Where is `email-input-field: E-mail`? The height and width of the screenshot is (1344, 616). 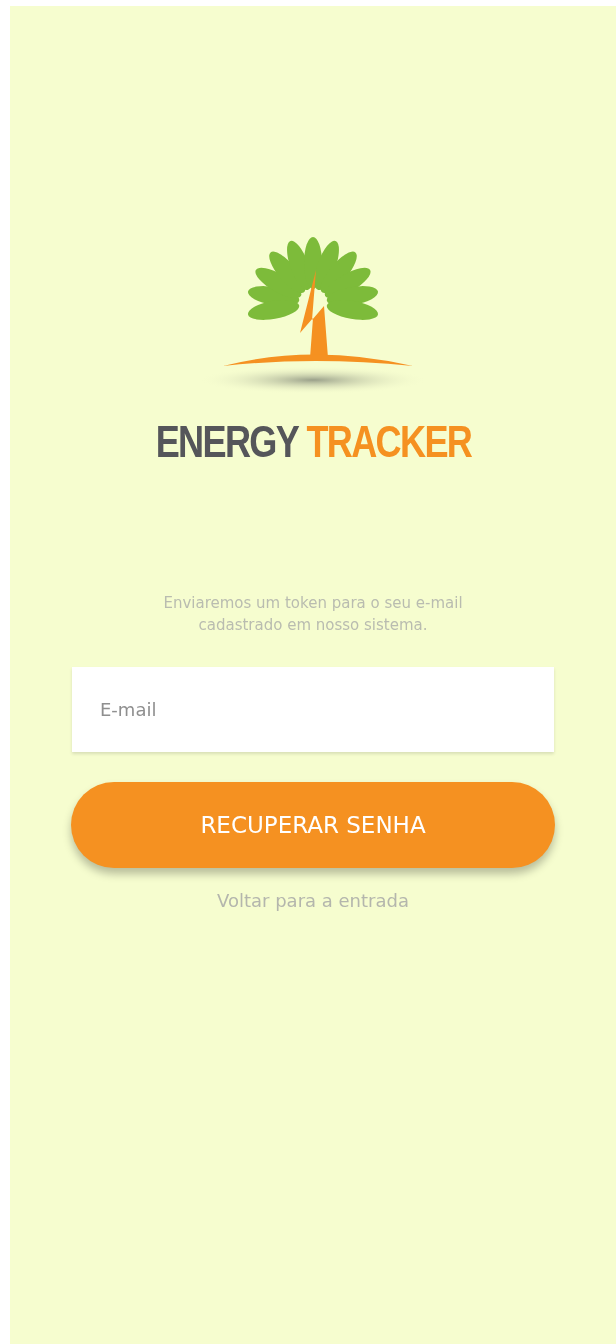 email-input-field: E-mail is located at coordinates (313, 709).